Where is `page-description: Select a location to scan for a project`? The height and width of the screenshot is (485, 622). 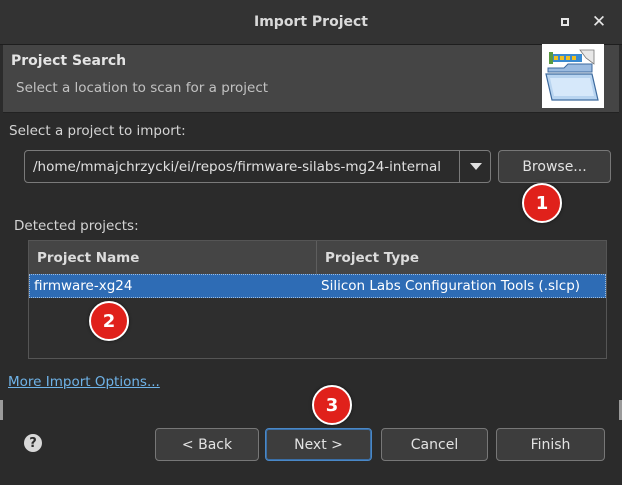
page-description: Select a location to scan for a project is located at coordinates (142, 88).